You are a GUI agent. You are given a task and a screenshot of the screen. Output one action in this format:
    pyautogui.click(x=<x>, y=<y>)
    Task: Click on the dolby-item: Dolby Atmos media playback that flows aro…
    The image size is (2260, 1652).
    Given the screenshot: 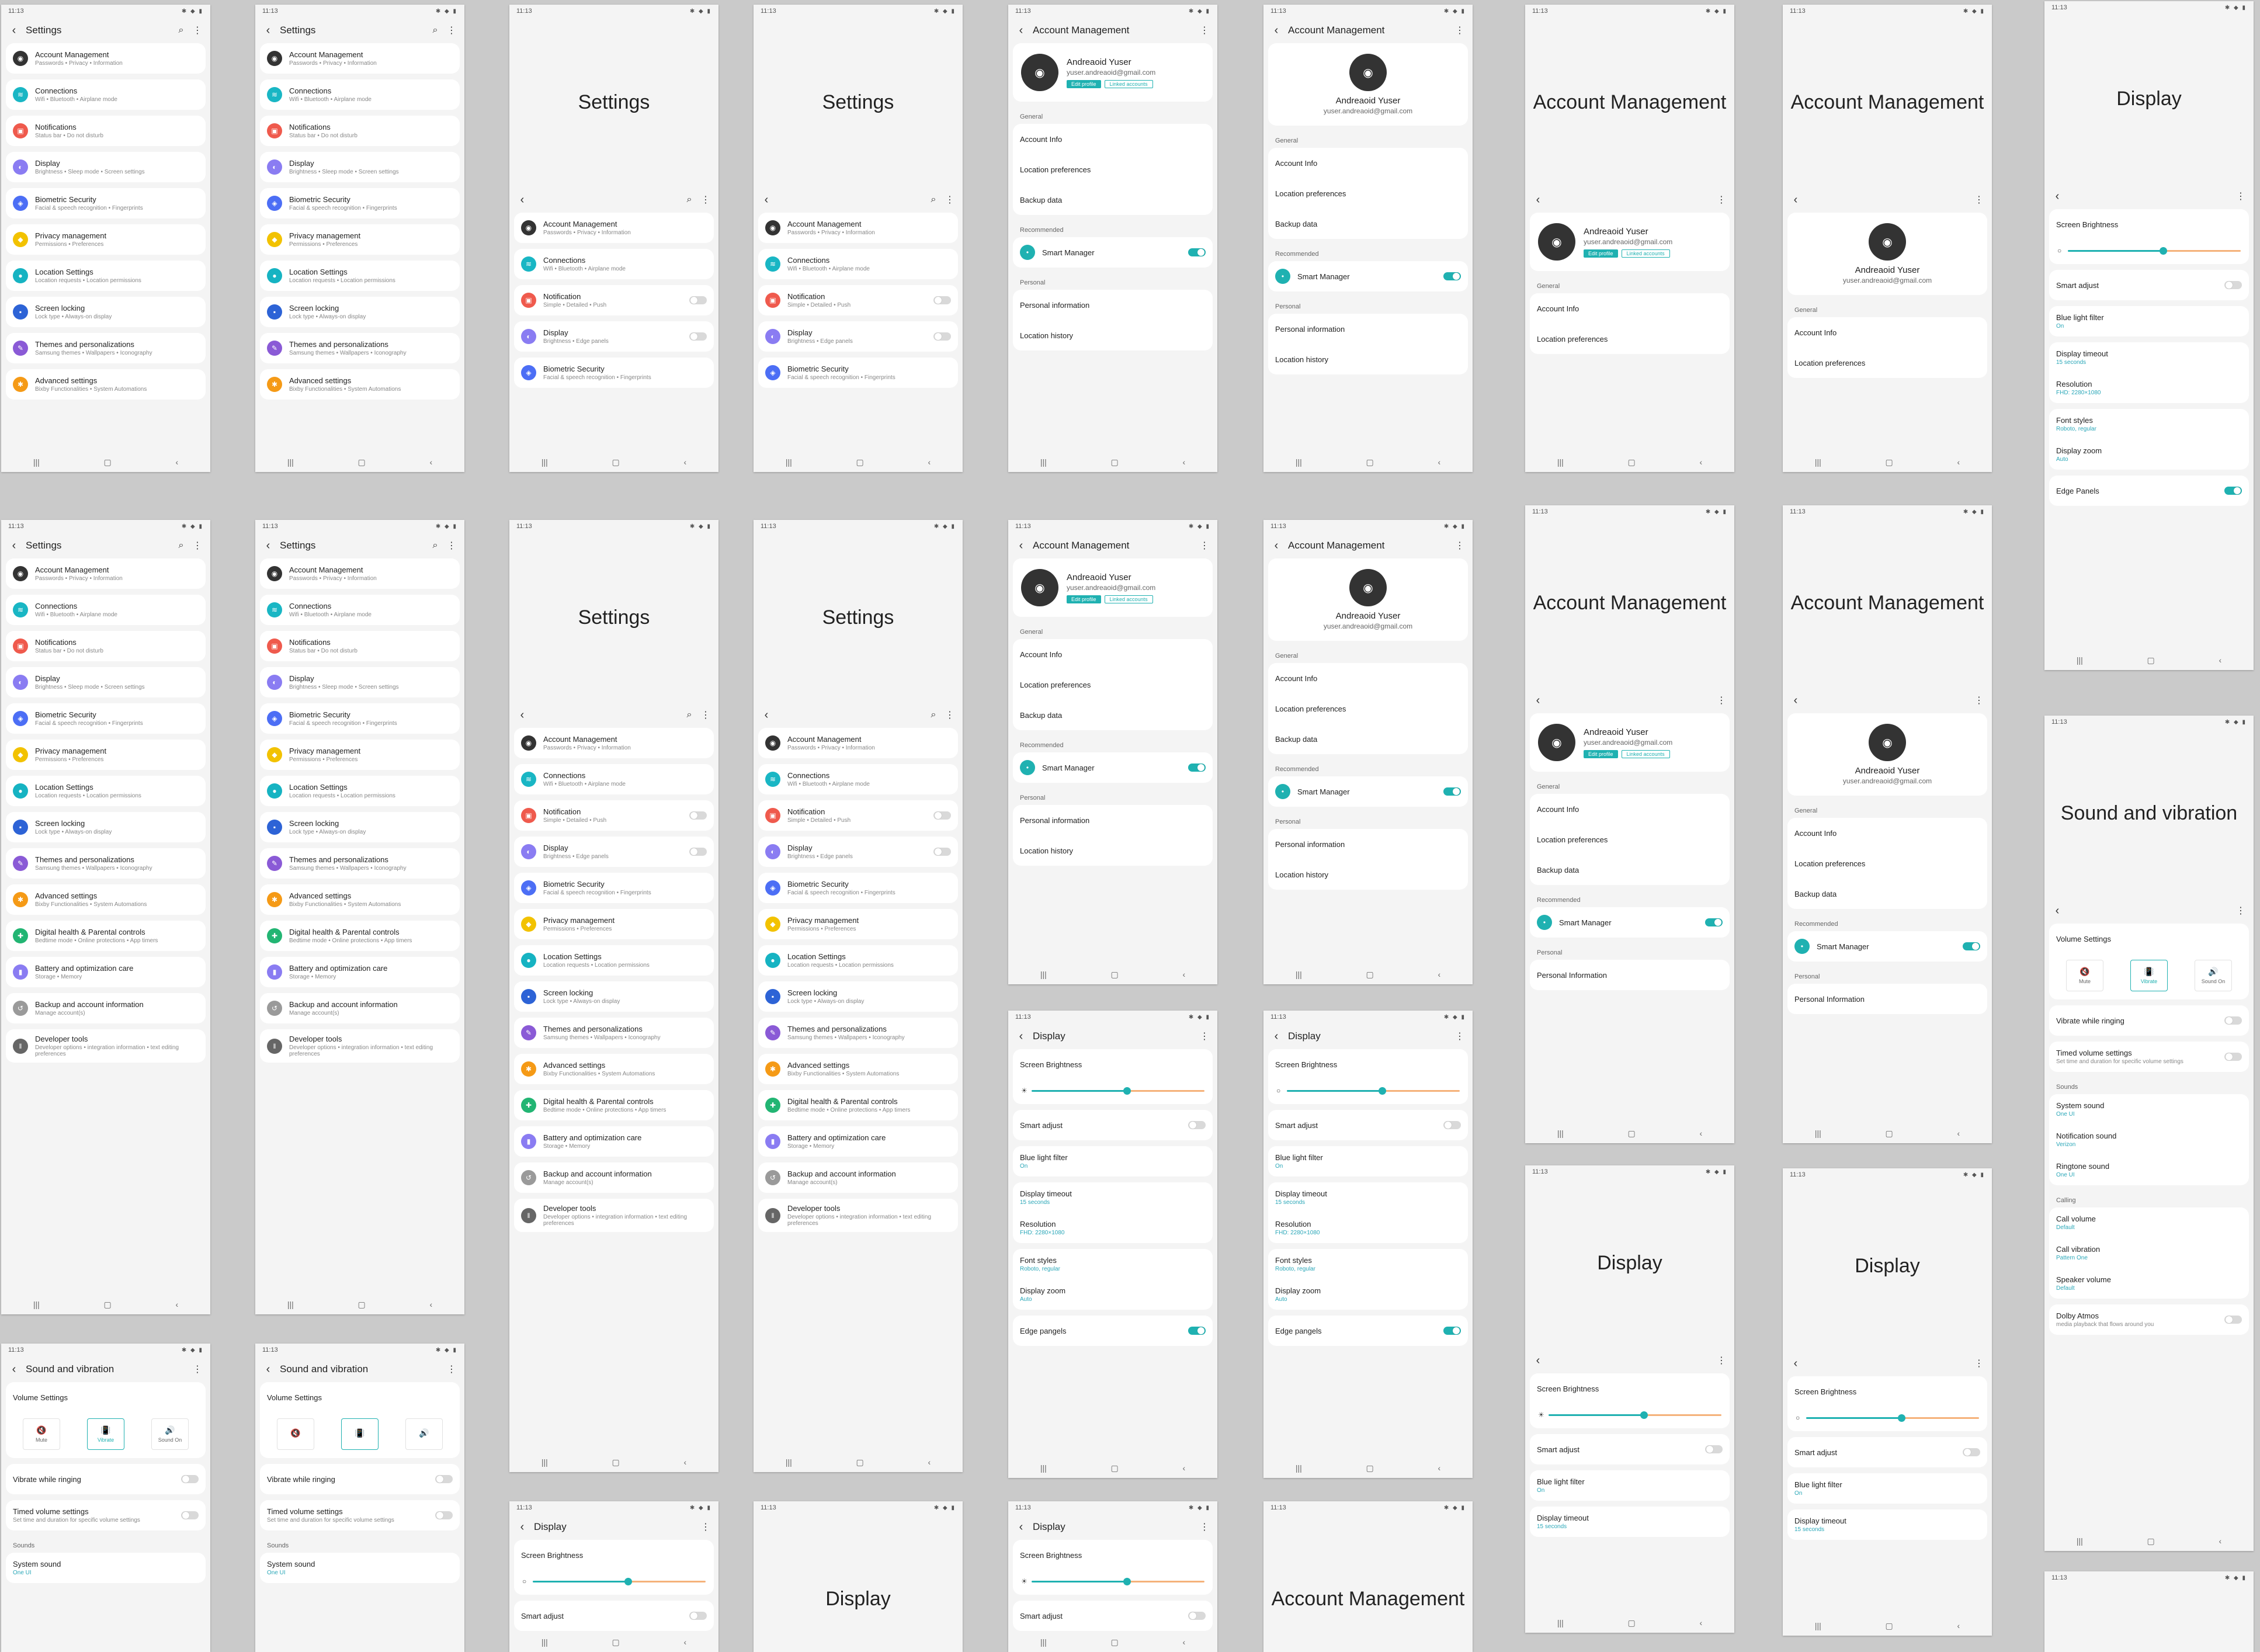 What is the action you would take?
    pyautogui.click(x=2149, y=1319)
    